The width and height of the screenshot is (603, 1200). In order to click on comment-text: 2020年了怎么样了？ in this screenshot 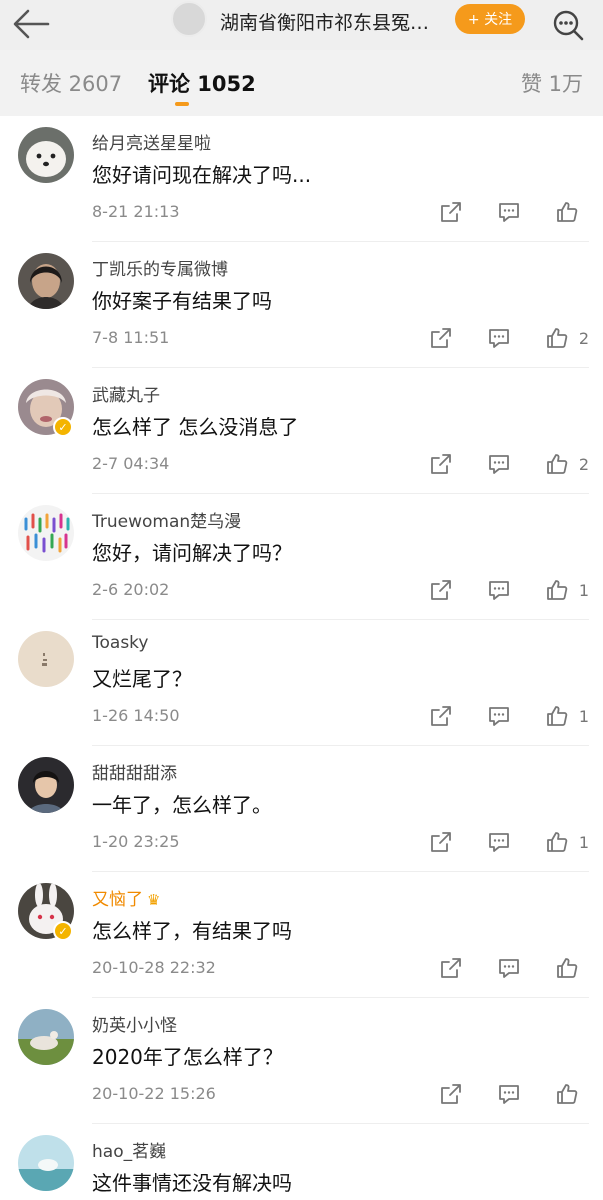, I will do `click(187, 1057)`.